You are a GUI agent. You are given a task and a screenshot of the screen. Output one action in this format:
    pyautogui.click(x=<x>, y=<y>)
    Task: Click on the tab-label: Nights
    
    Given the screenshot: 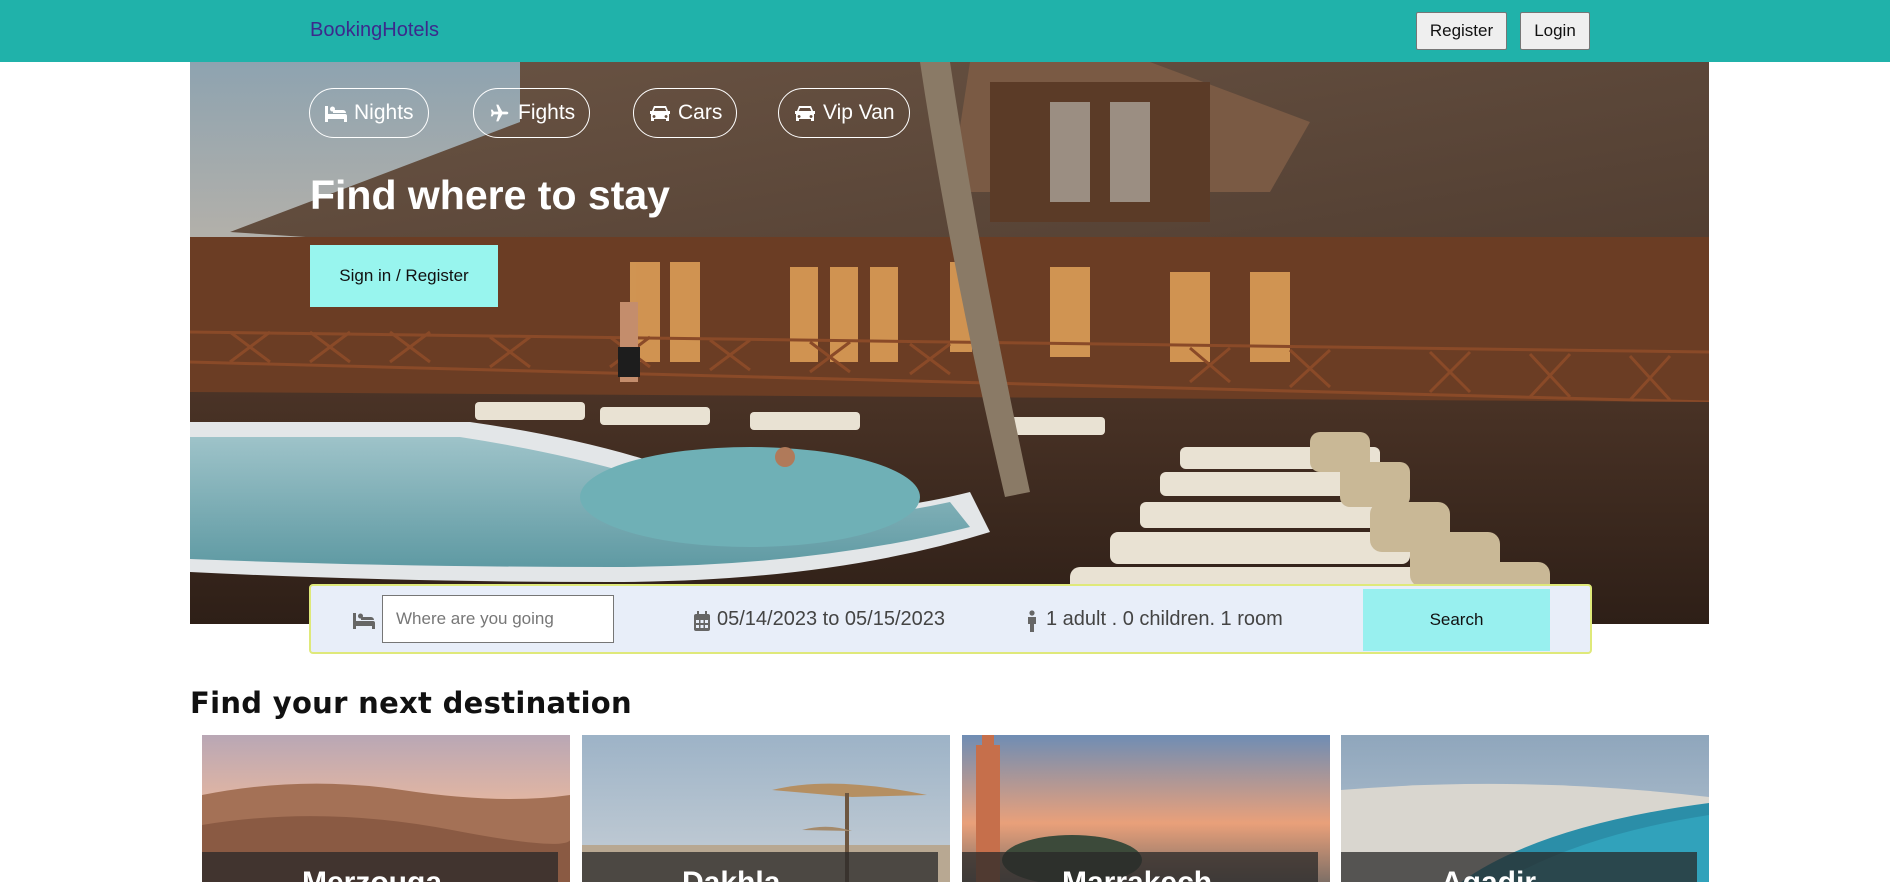 What is the action you would take?
    pyautogui.click(x=384, y=112)
    